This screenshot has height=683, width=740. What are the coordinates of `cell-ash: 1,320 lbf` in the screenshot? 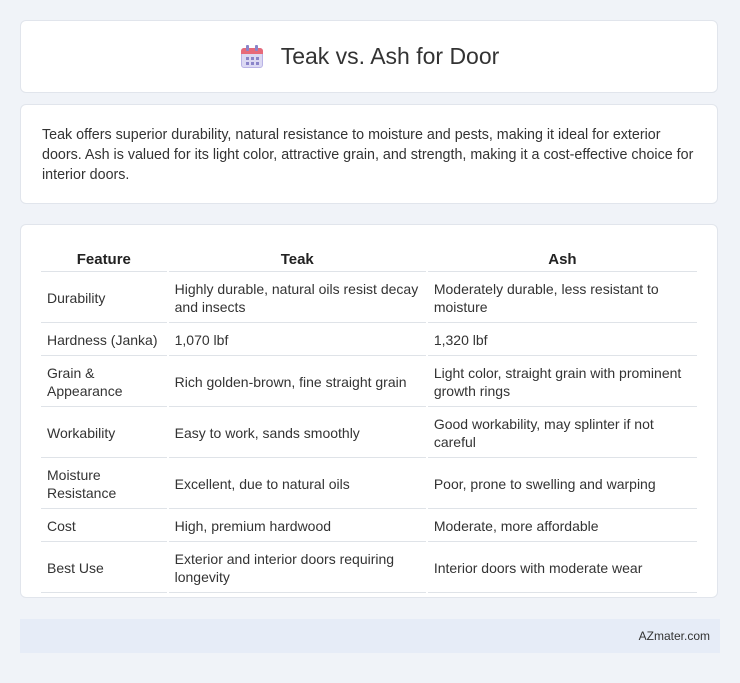 It's located at (562, 340).